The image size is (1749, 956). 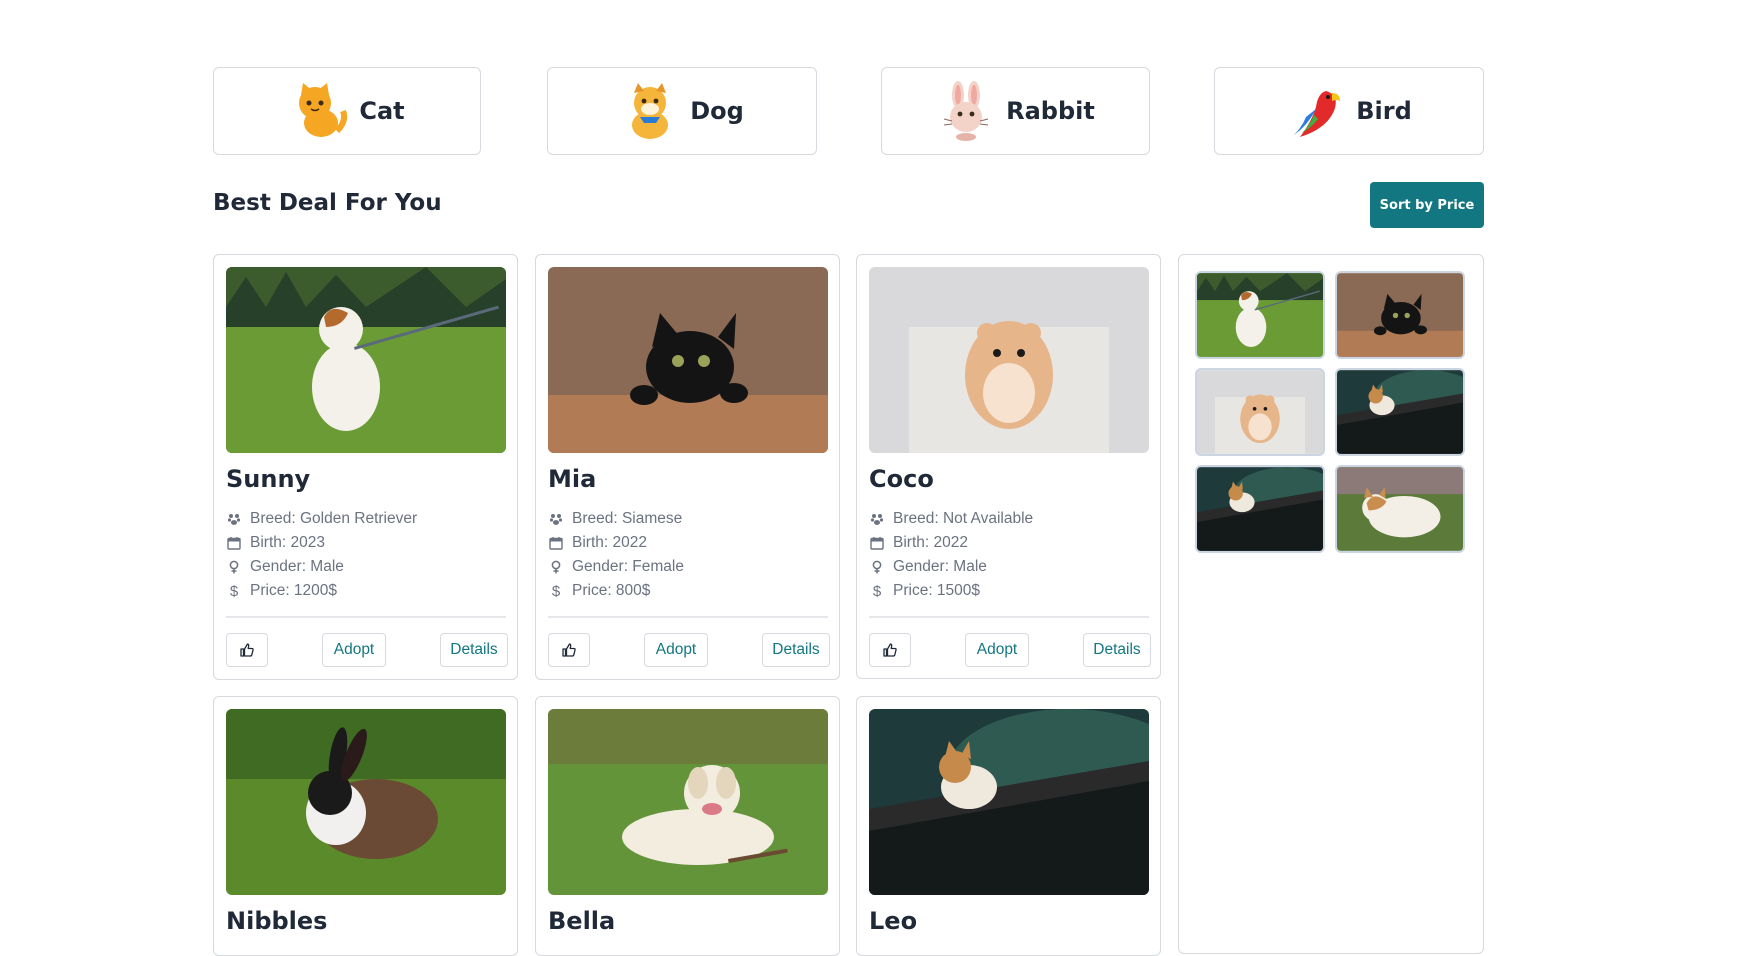 What do you see at coordinates (1317, 114) in the screenshot?
I see `parrot-icon` at bounding box center [1317, 114].